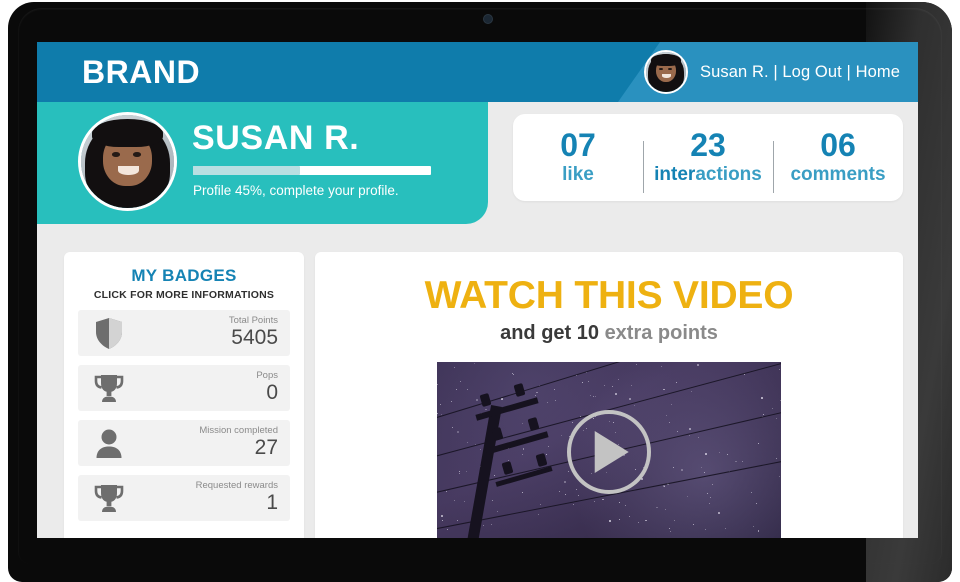  I want to click on stats-card: 07 like 23 interactions 06 comments, so click(708, 157).